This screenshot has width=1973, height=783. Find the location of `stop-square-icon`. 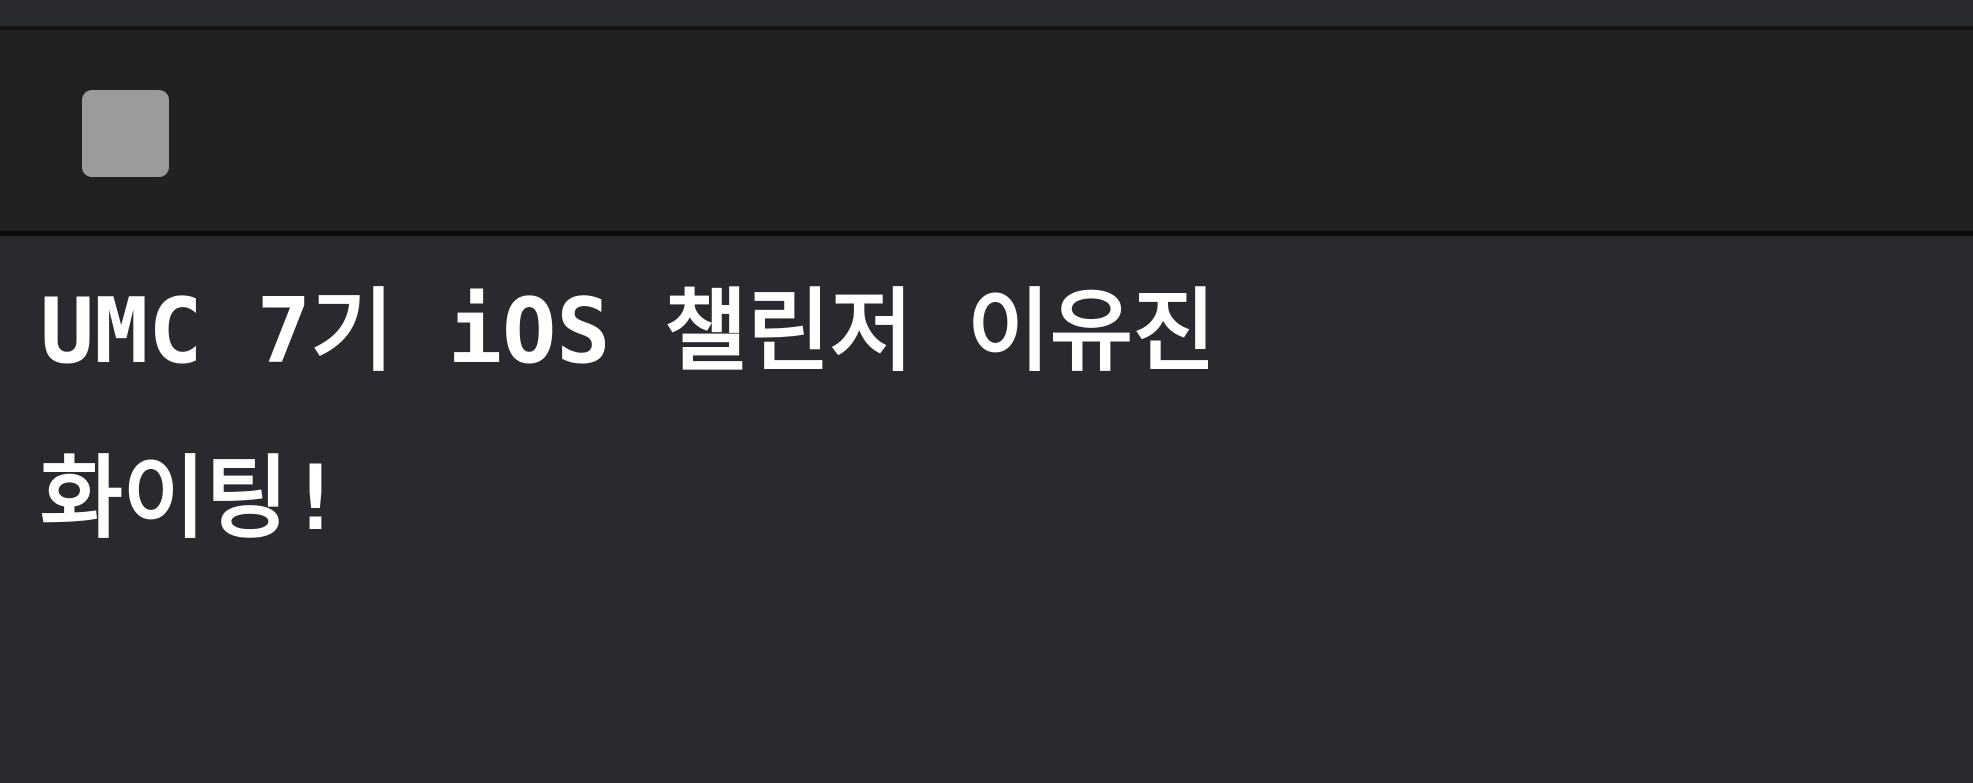

stop-square-icon is located at coordinates (125, 133).